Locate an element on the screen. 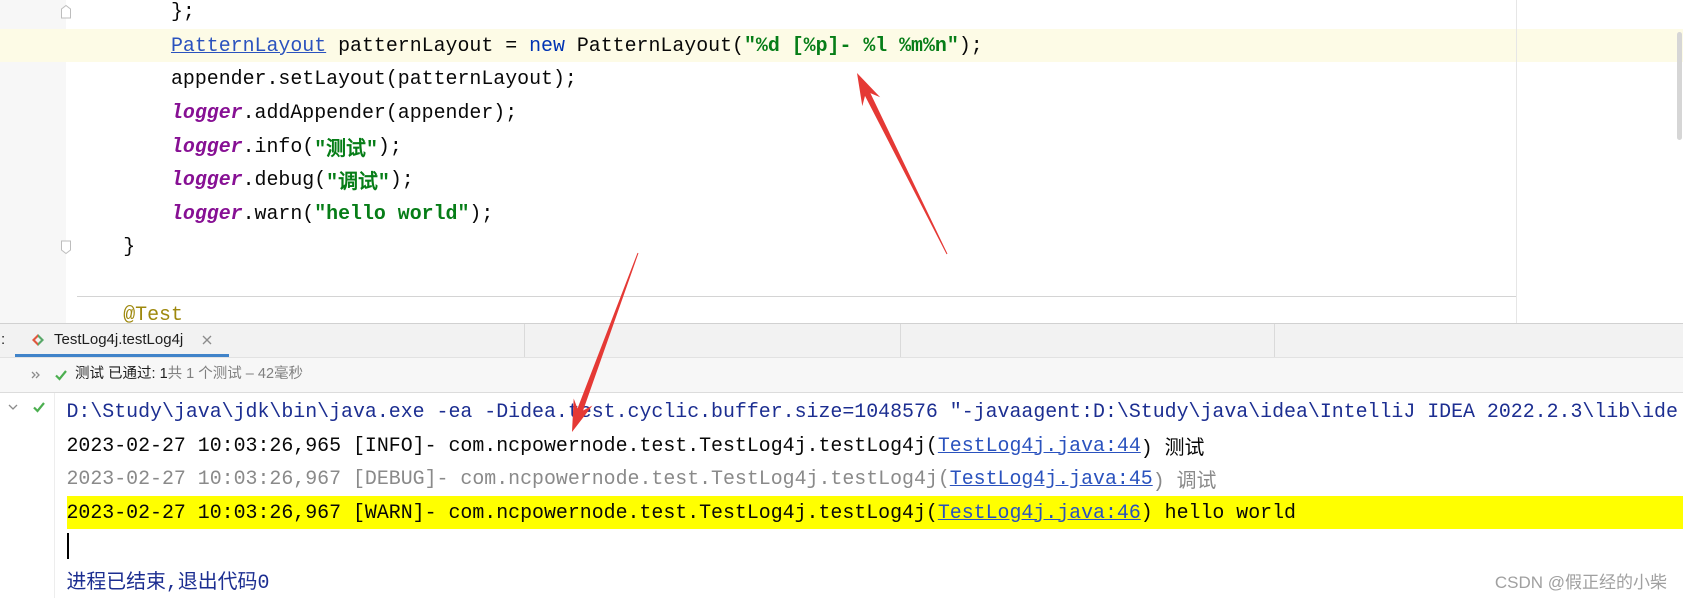 The width and height of the screenshot is (1683, 598). test-run-icon is located at coordinates (38, 340).